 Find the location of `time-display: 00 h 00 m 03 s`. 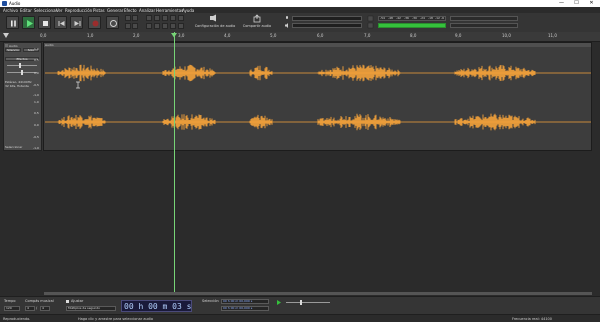

time-display: 00 h 00 m 03 s is located at coordinates (156, 306).